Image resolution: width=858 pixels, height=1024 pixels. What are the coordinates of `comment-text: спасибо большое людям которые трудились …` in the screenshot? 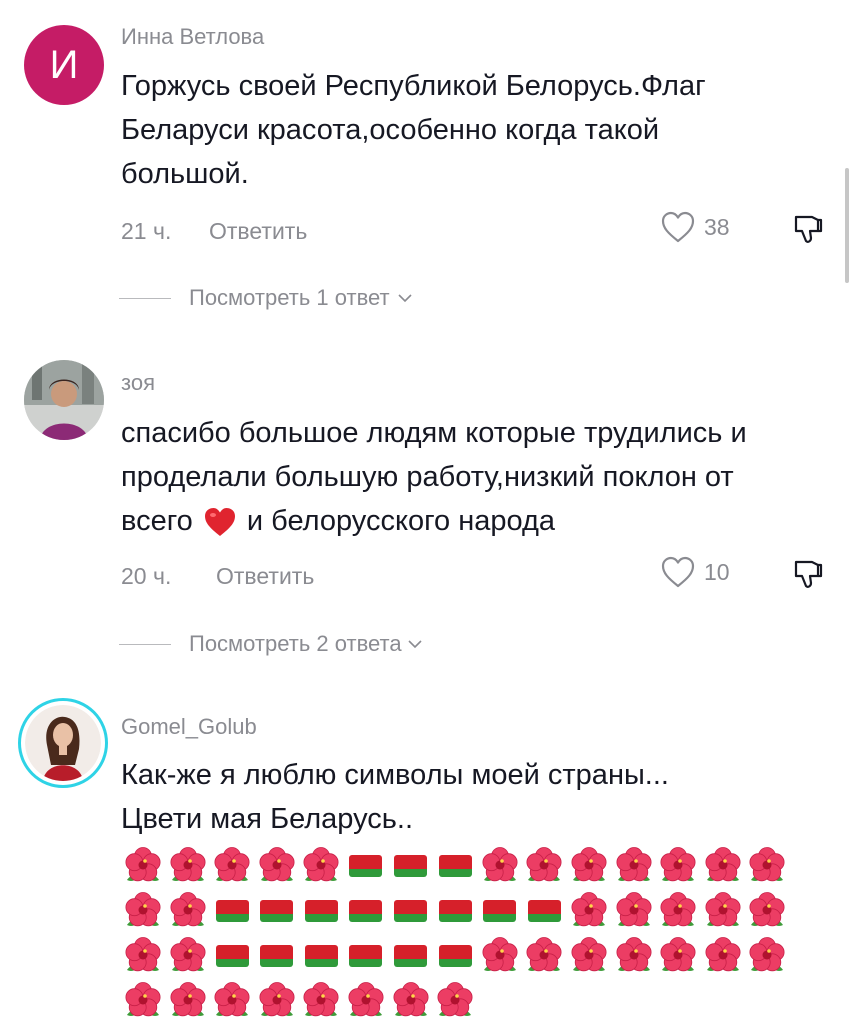 It's located at (466, 477).